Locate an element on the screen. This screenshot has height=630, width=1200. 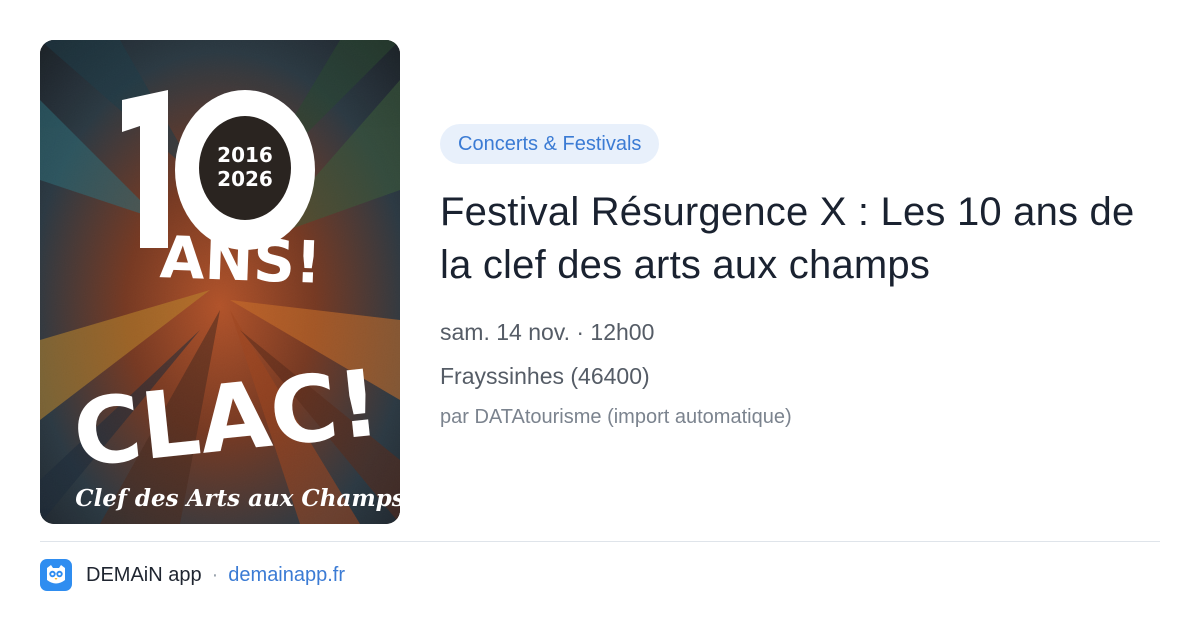
poster-subtitle-text: Clef des Arts aux Champs is located at coordinates (237, 498).